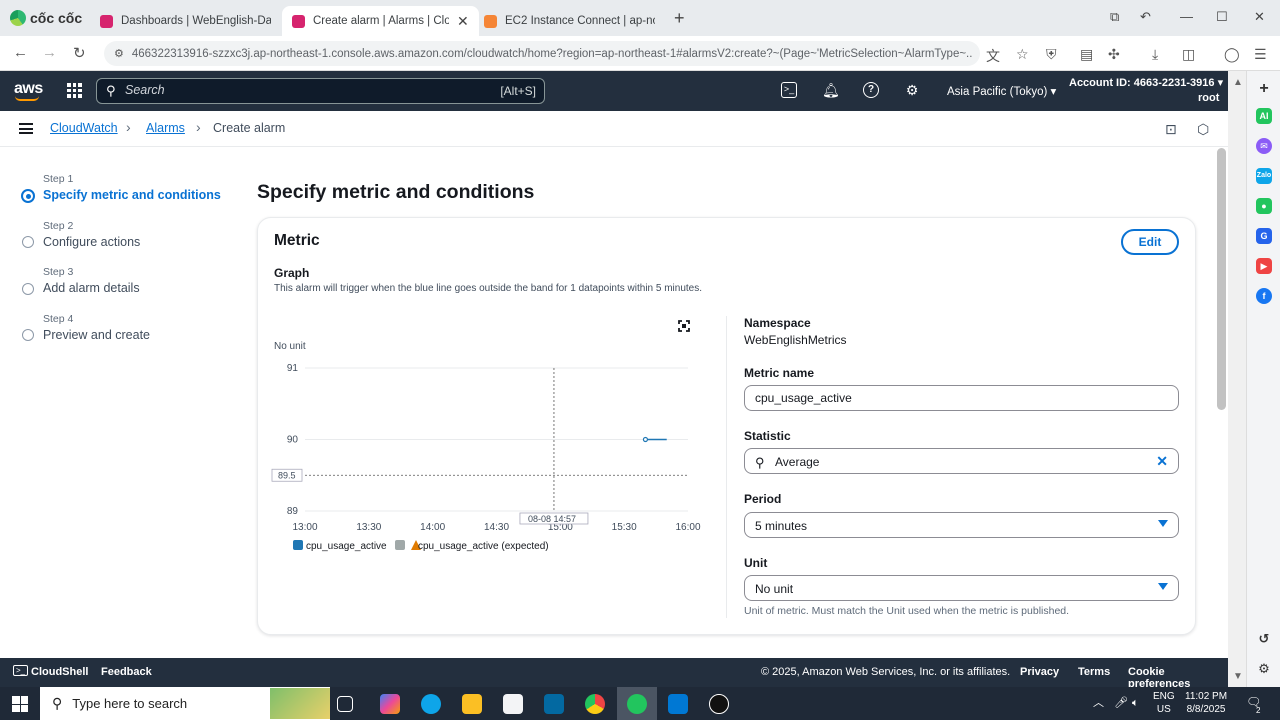 The height and width of the screenshot is (720, 1280). Describe the element at coordinates (1264, 266) in the screenshot. I see `youtube-icon: ▶` at that location.